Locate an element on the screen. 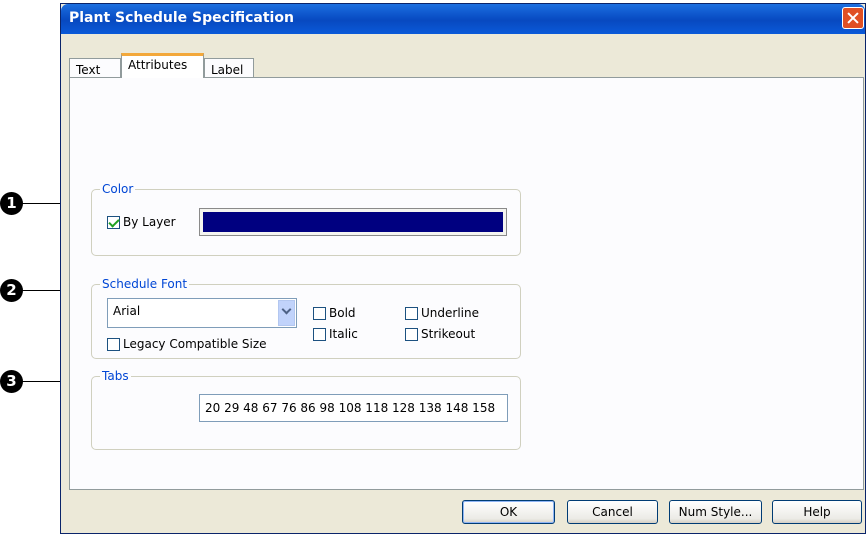 The width and height of the screenshot is (867, 535). color-picker-button is located at coordinates (353, 222).